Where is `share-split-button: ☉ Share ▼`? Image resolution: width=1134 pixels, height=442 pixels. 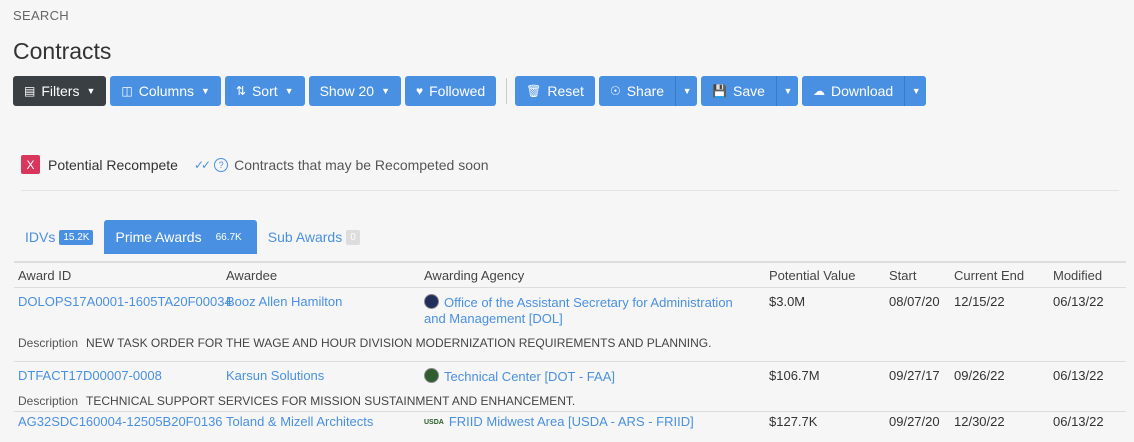
share-split-button: ☉ Share ▼ is located at coordinates (648, 91).